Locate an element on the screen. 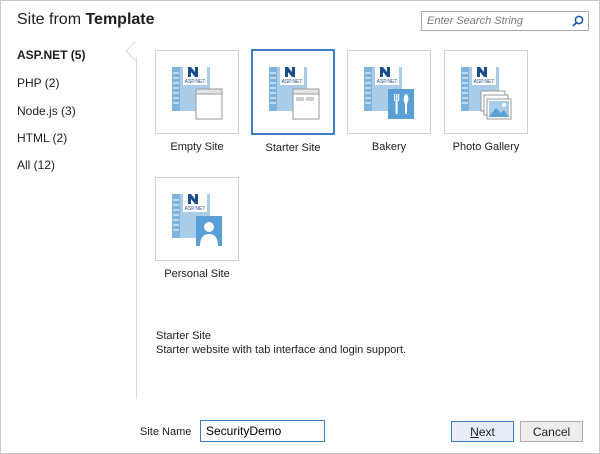 Image resolution: width=600 pixels, height=454 pixels. search-button is located at coordinates (578, 21).